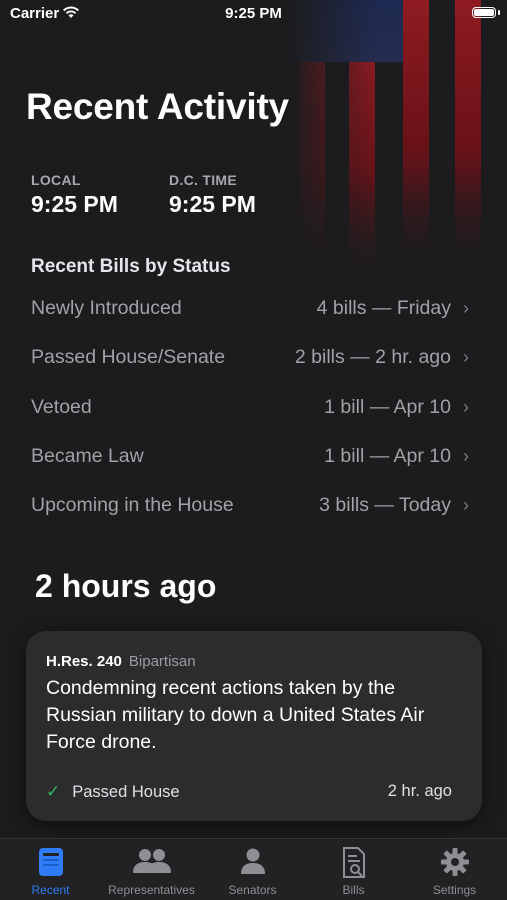 The width and height of the screenshot is (507, 900). I want to click on document-search-icon, so click(353, 862).